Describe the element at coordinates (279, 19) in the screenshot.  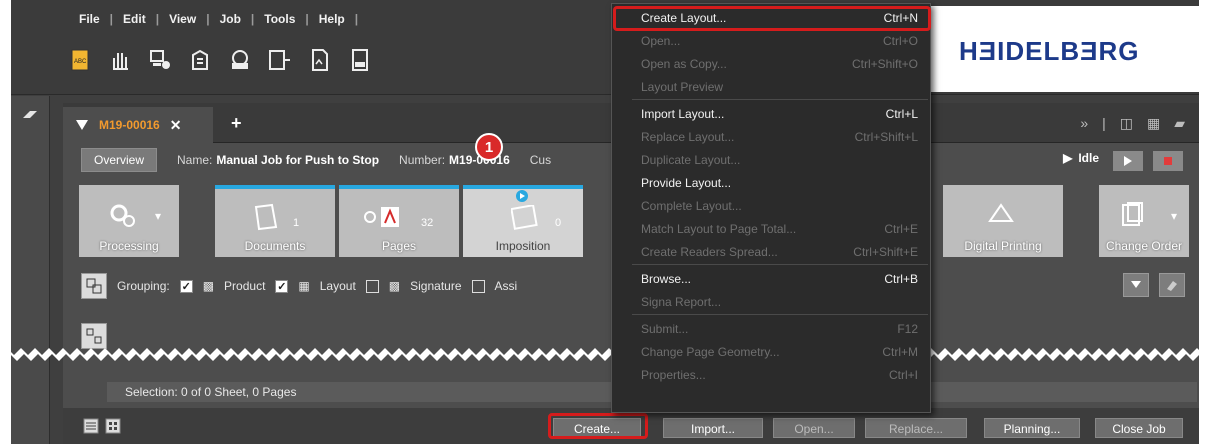
I see `menu-tools: Tools` at that location.